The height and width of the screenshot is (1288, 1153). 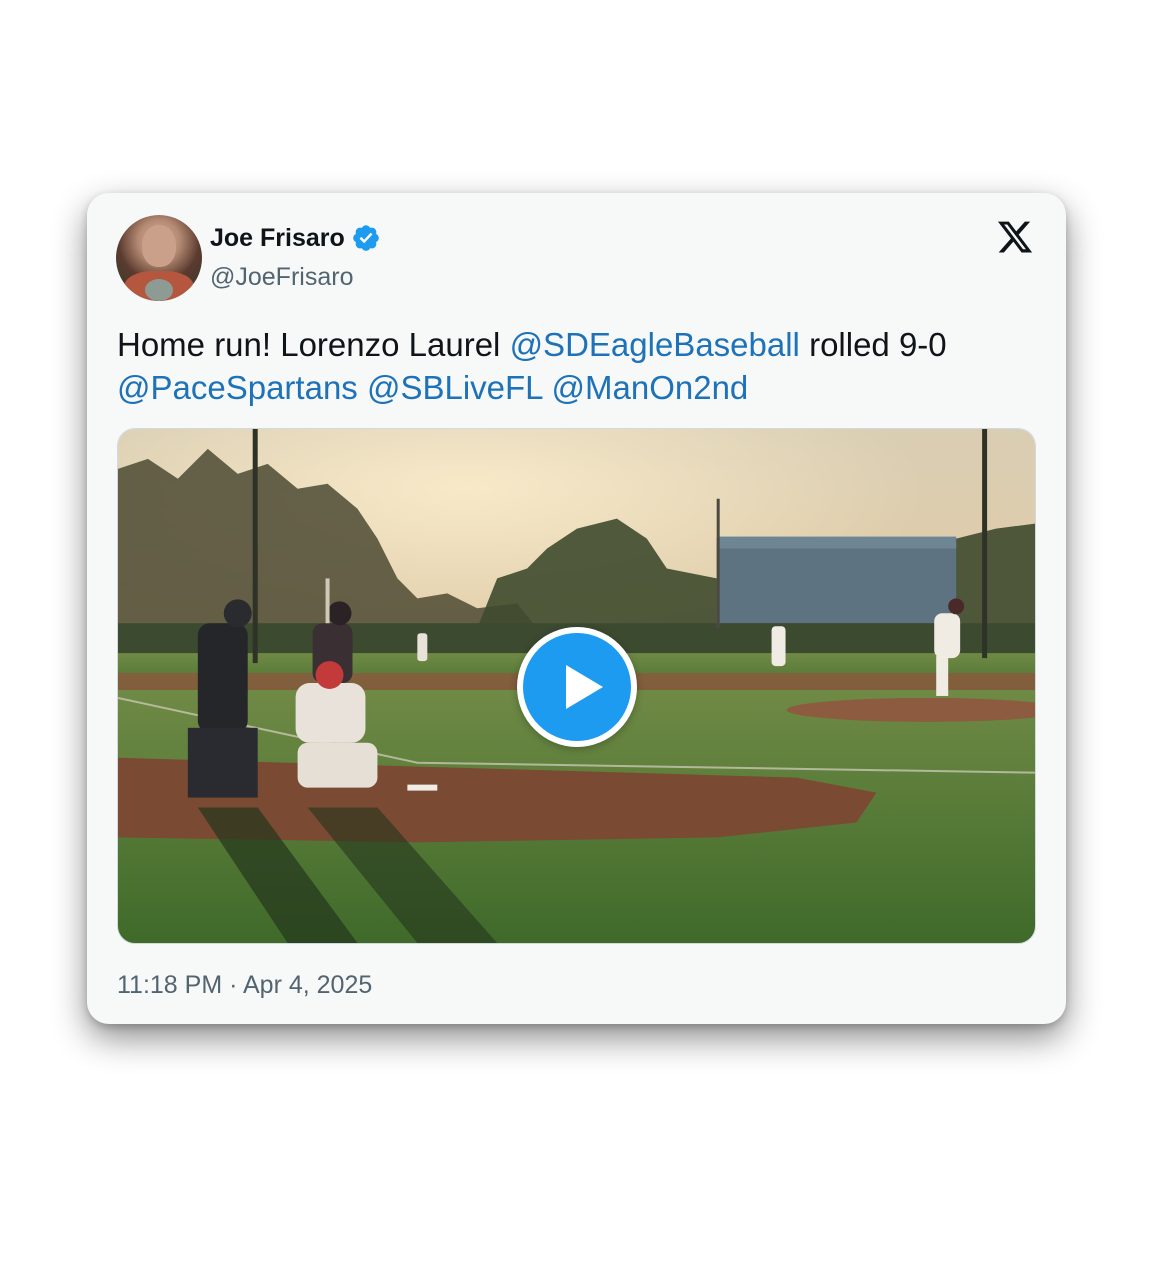 What do you see at coordinates (584, 687) in the screenshot?
I see `play-icon` at bounding box center [584, 687].